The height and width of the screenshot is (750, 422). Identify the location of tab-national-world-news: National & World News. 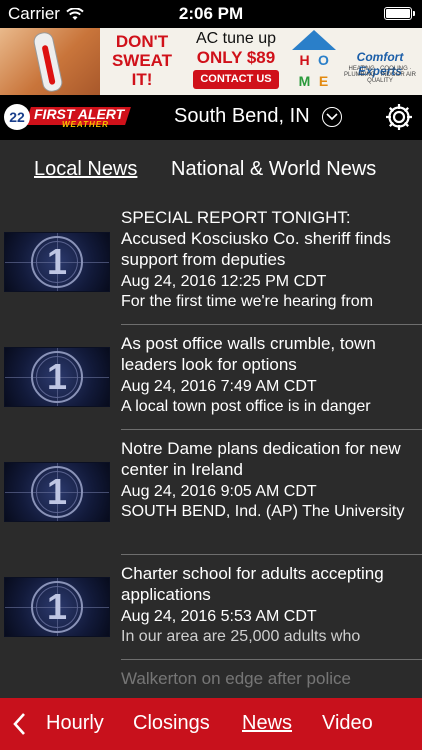
(273, 169).